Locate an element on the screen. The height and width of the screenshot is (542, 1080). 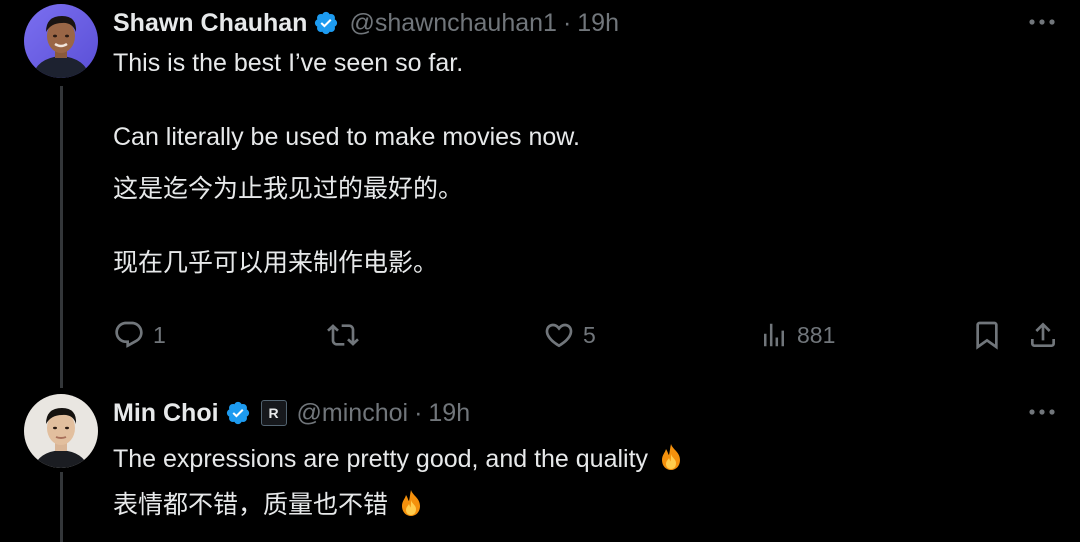
repost-button is located at coordinates (347, 335).